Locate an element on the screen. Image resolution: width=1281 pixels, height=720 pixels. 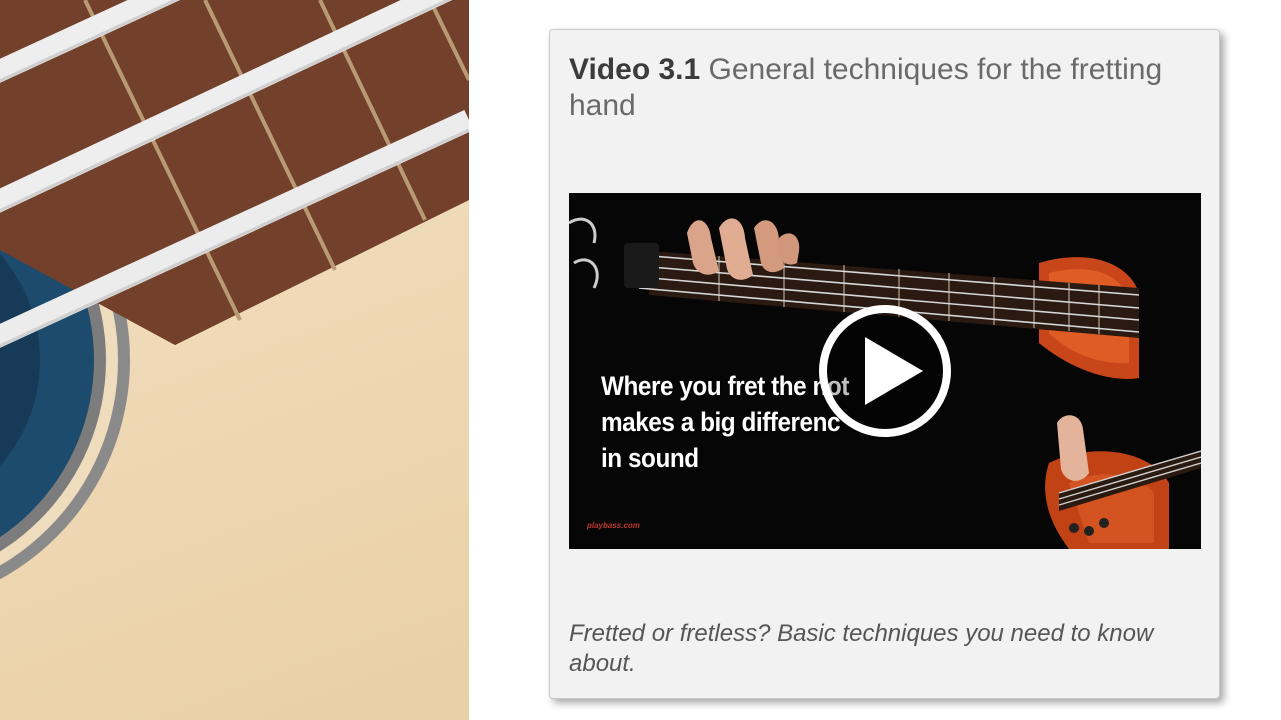
play-button is located at coordinates (885, 371).